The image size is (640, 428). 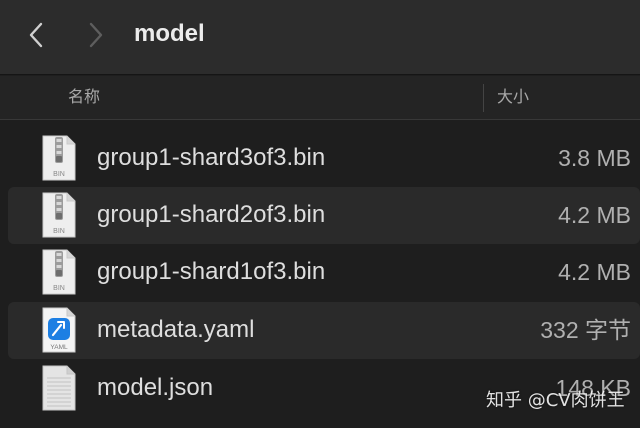 I want to click on file-row: YAML metadata.yaml 332 字节, so click(x=324, y=330).